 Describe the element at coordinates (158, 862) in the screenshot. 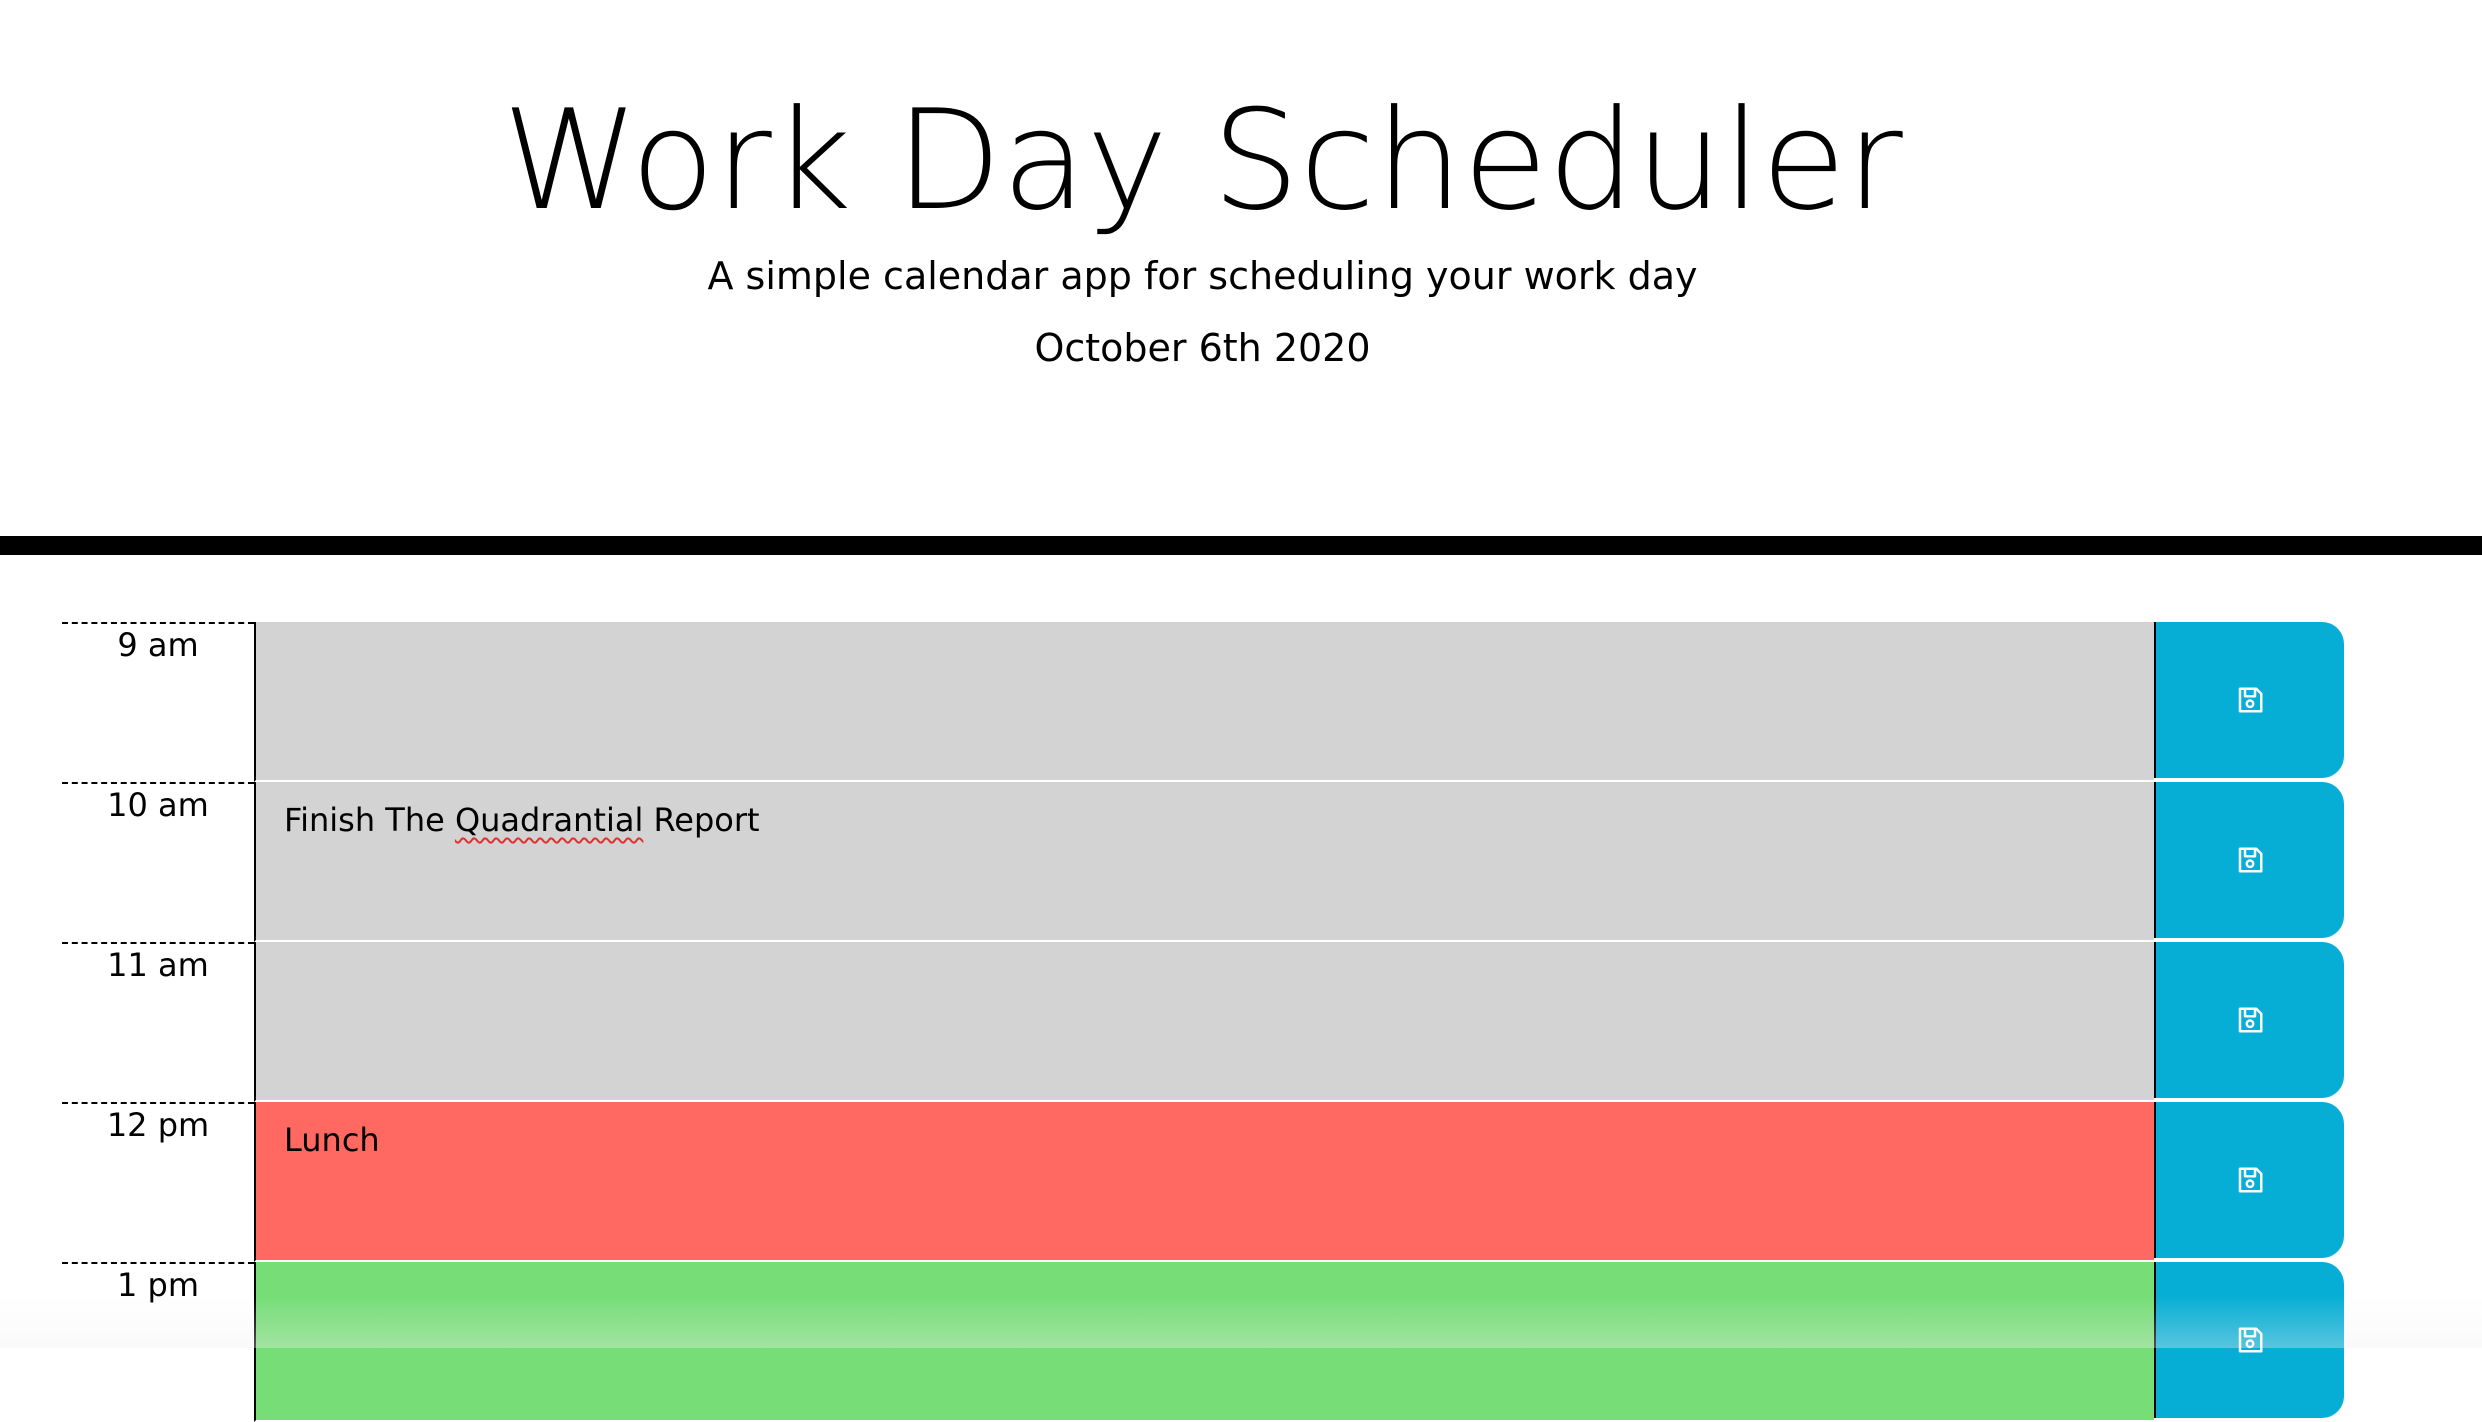

I see `hour-label: 10 am` at that location.